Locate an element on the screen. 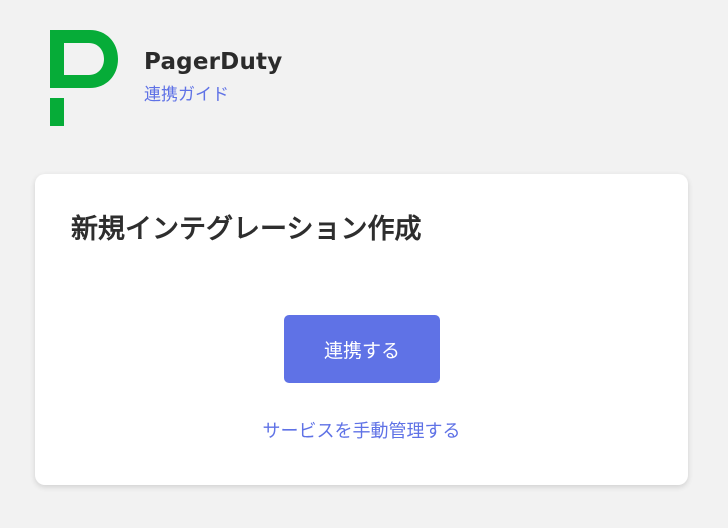 Image resolution: width=728 pixels, height=528 pixels. manual-service-management-link: サービスを手動管理する is located at coordinates (361, 432).